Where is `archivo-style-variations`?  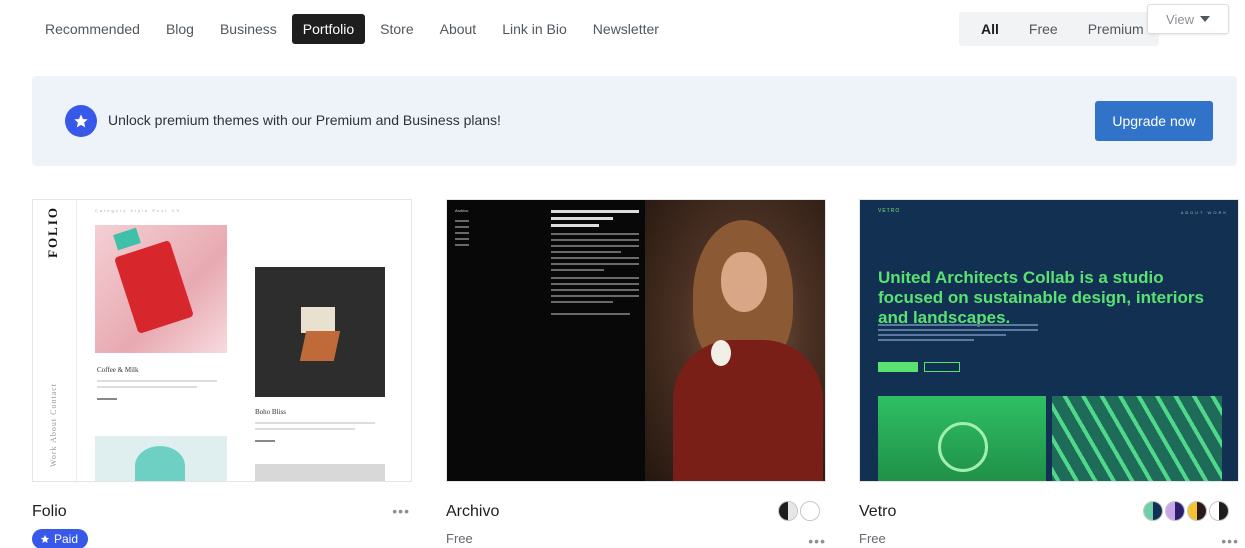 archivo-style-variations is located at coordinates (799, 511).